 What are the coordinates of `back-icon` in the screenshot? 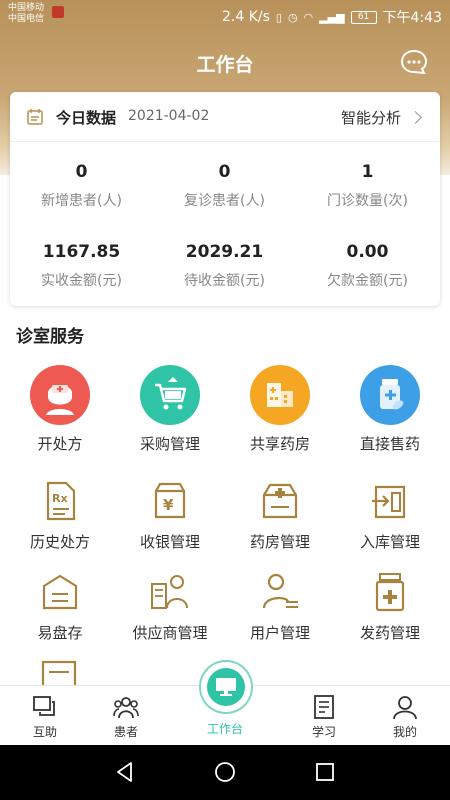 It's located at (125, 772).